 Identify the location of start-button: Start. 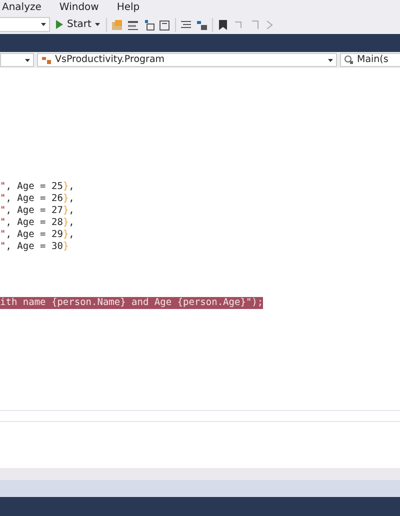
(78, 24).